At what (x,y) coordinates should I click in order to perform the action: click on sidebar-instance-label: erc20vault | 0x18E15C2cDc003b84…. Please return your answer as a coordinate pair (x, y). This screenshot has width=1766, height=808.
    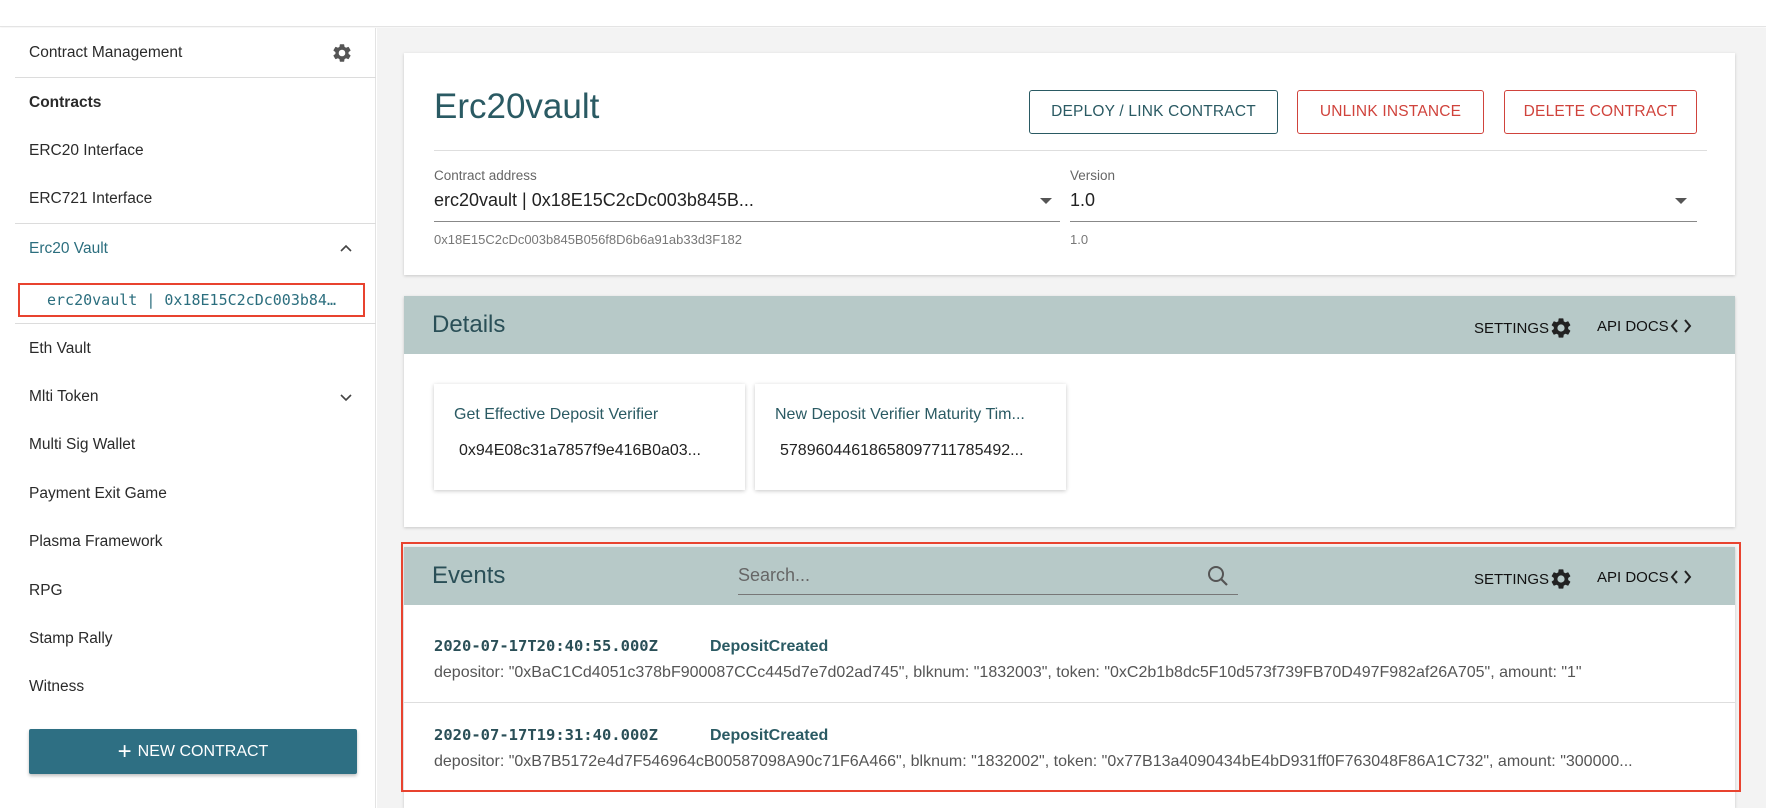
    Looking at the image, I should click on (191, 300).